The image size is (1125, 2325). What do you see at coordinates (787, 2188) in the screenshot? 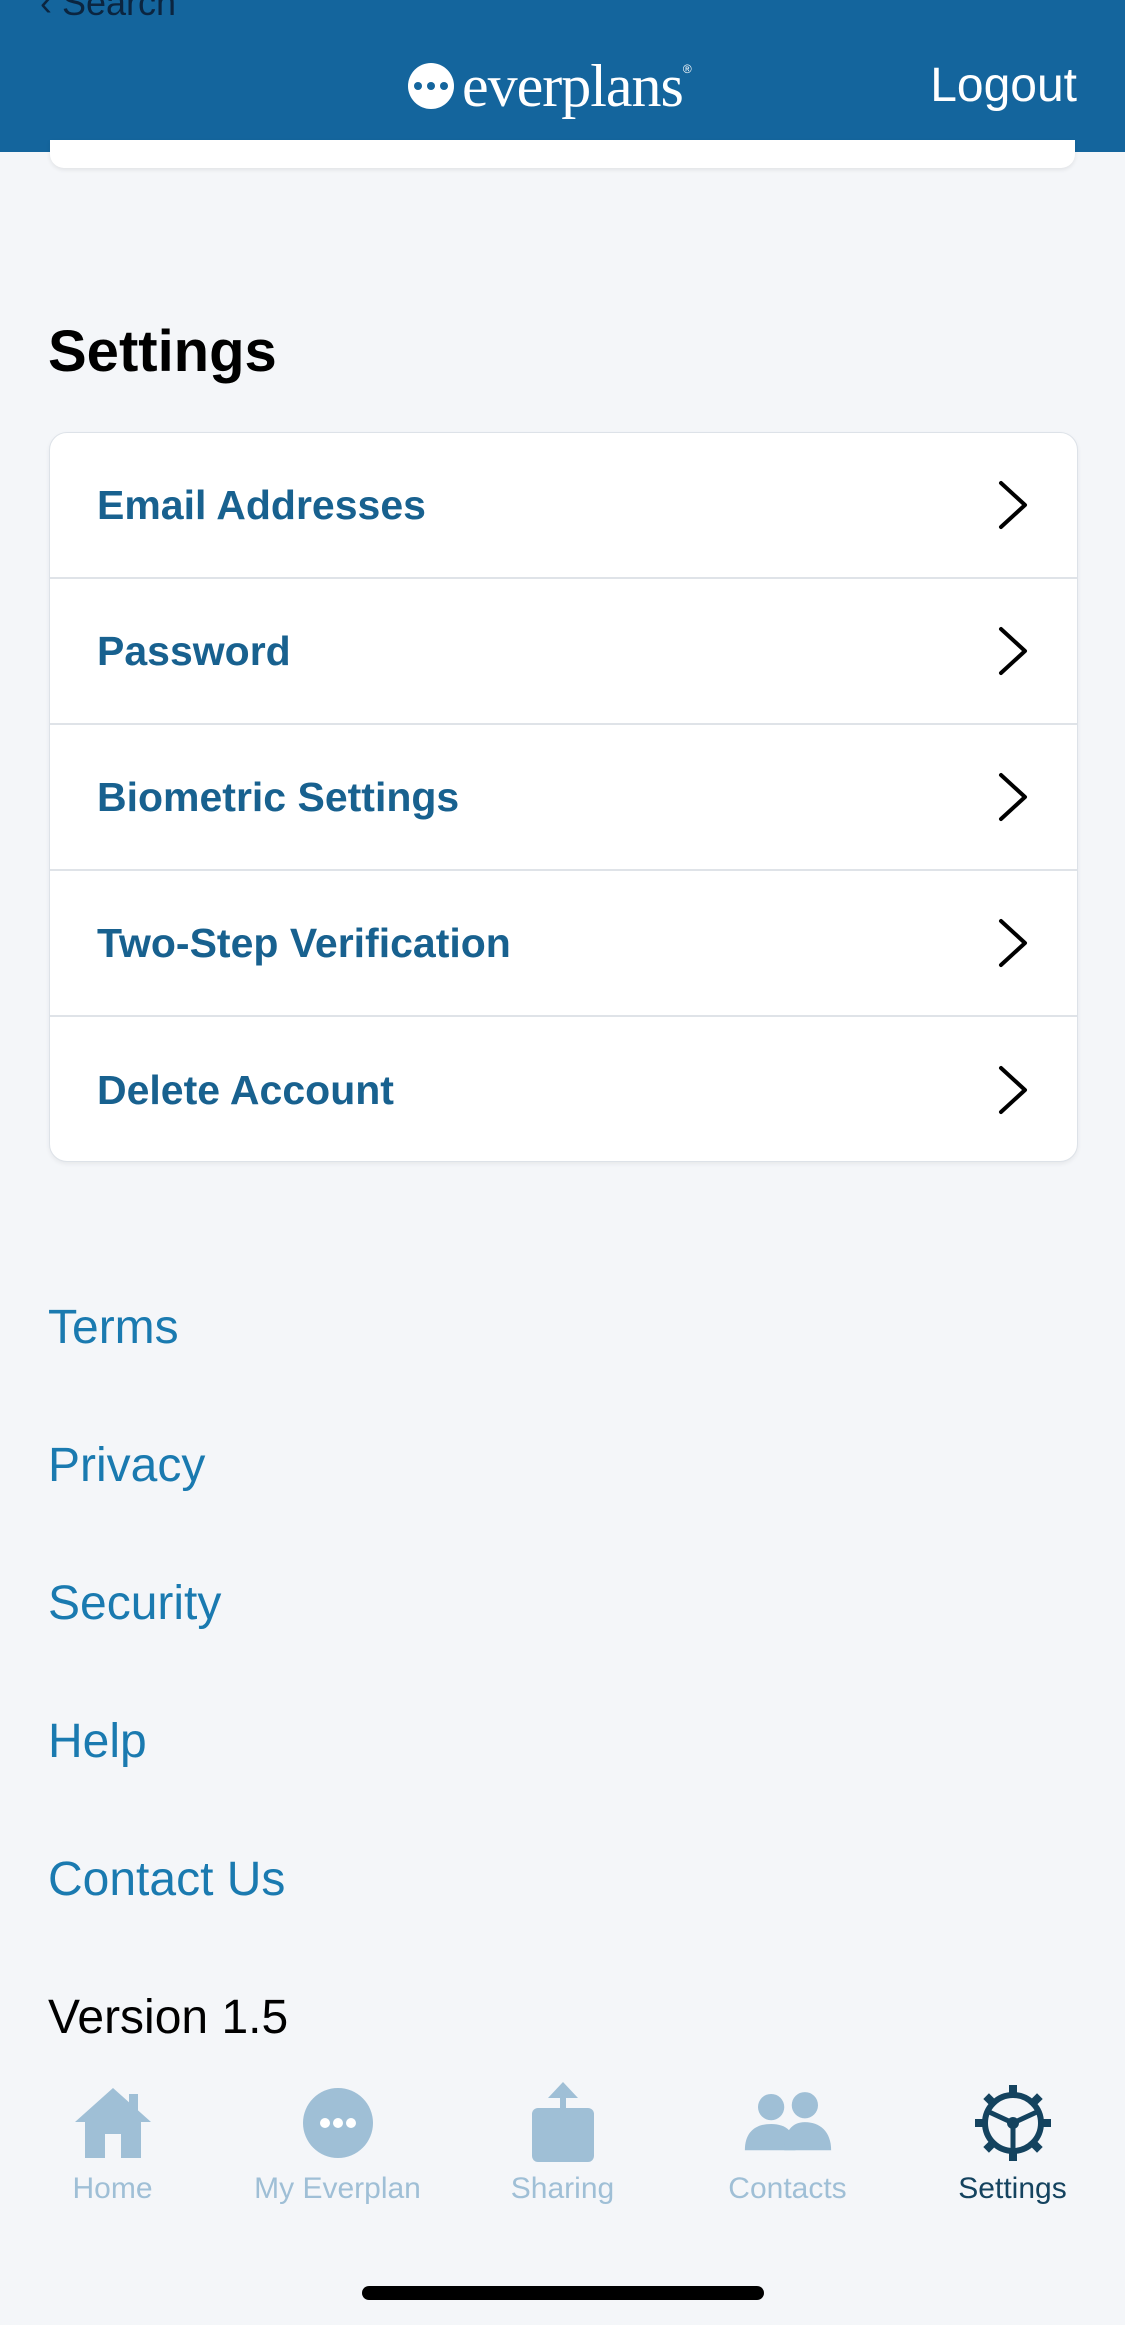
I see `tab-label: Contacts` at bounding box center [787, 2188].